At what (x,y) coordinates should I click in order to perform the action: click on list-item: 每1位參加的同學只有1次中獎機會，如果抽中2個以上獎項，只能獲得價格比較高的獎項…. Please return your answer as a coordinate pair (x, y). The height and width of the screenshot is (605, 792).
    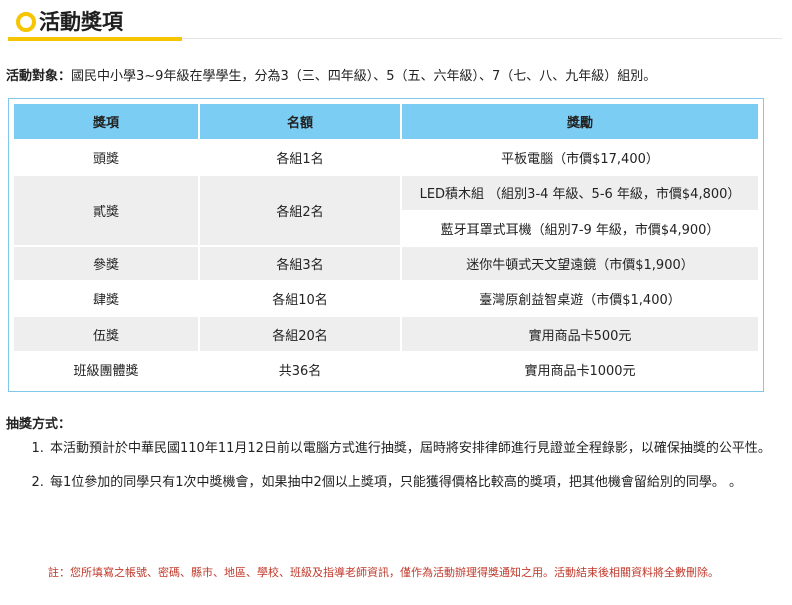
    Looking at the image, I should click on (418, 482).